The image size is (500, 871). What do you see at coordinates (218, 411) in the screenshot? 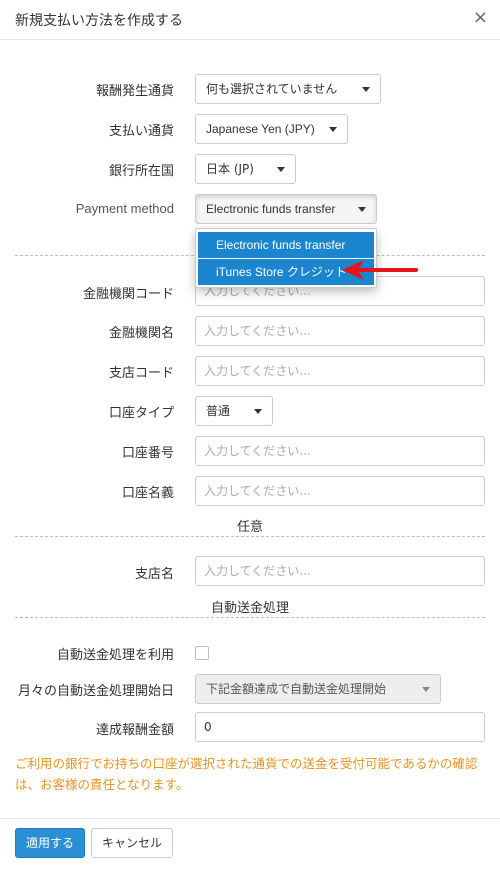
I see `account-type-value: 普通` at bounding box center [218, 411].